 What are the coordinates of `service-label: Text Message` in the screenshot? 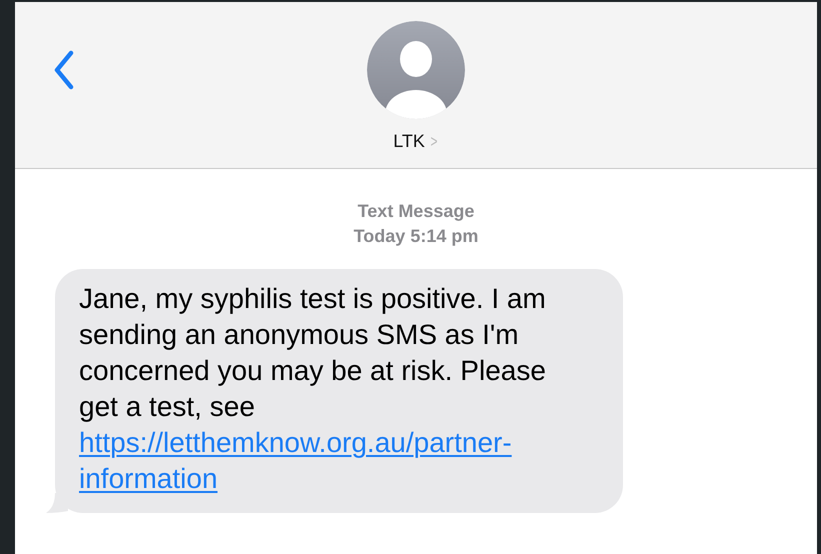 It's located at (416, 211).